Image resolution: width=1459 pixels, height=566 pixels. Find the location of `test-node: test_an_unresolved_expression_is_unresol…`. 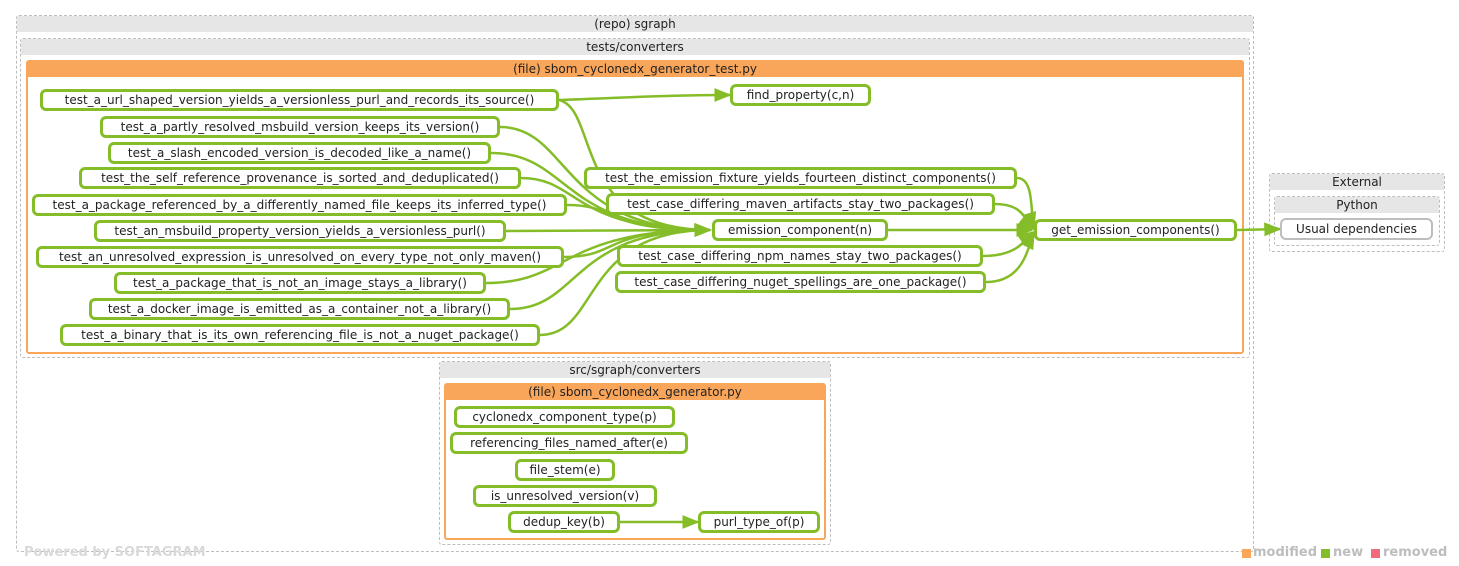

test-node: test_an_unresolved_expression_is_unresol… is located at coordinates (300, 257).